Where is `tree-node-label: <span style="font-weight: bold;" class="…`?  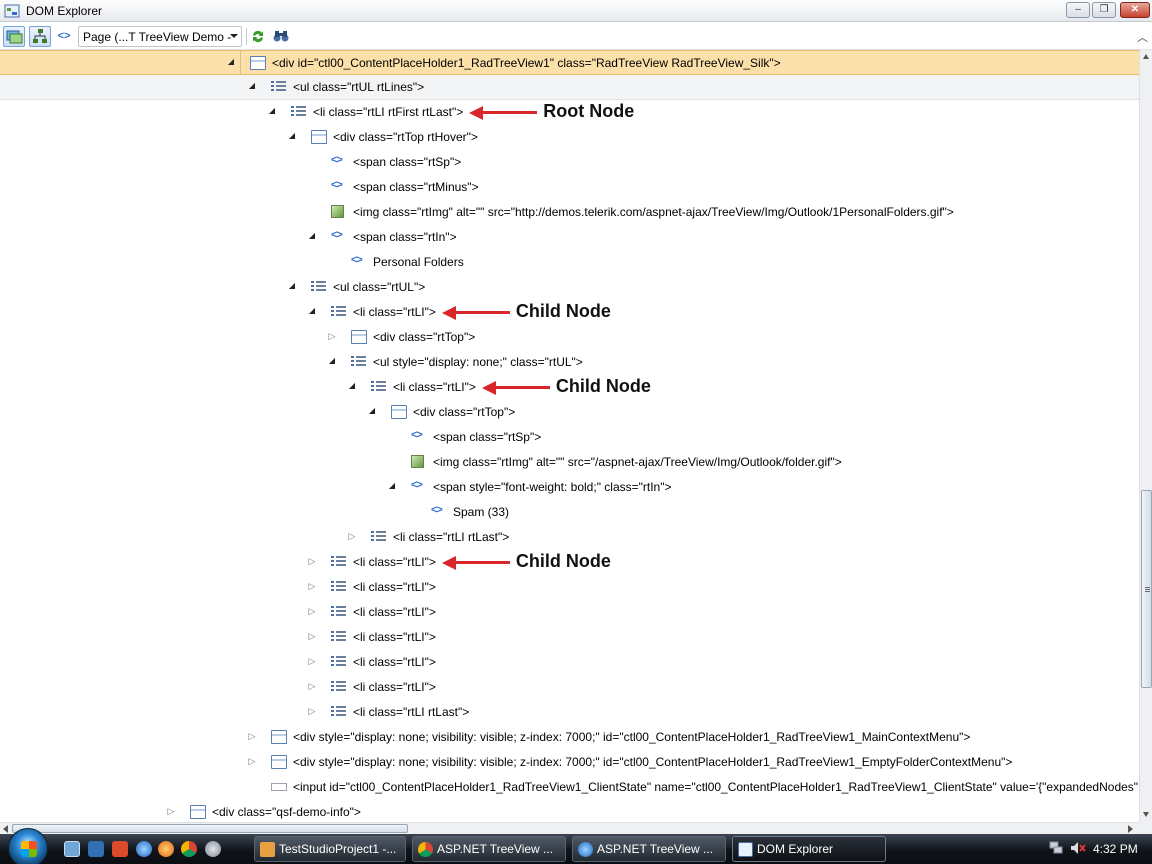
tree-node-label: <span style="font-weight: bold;" class="… is located at coordinates (552, 487).